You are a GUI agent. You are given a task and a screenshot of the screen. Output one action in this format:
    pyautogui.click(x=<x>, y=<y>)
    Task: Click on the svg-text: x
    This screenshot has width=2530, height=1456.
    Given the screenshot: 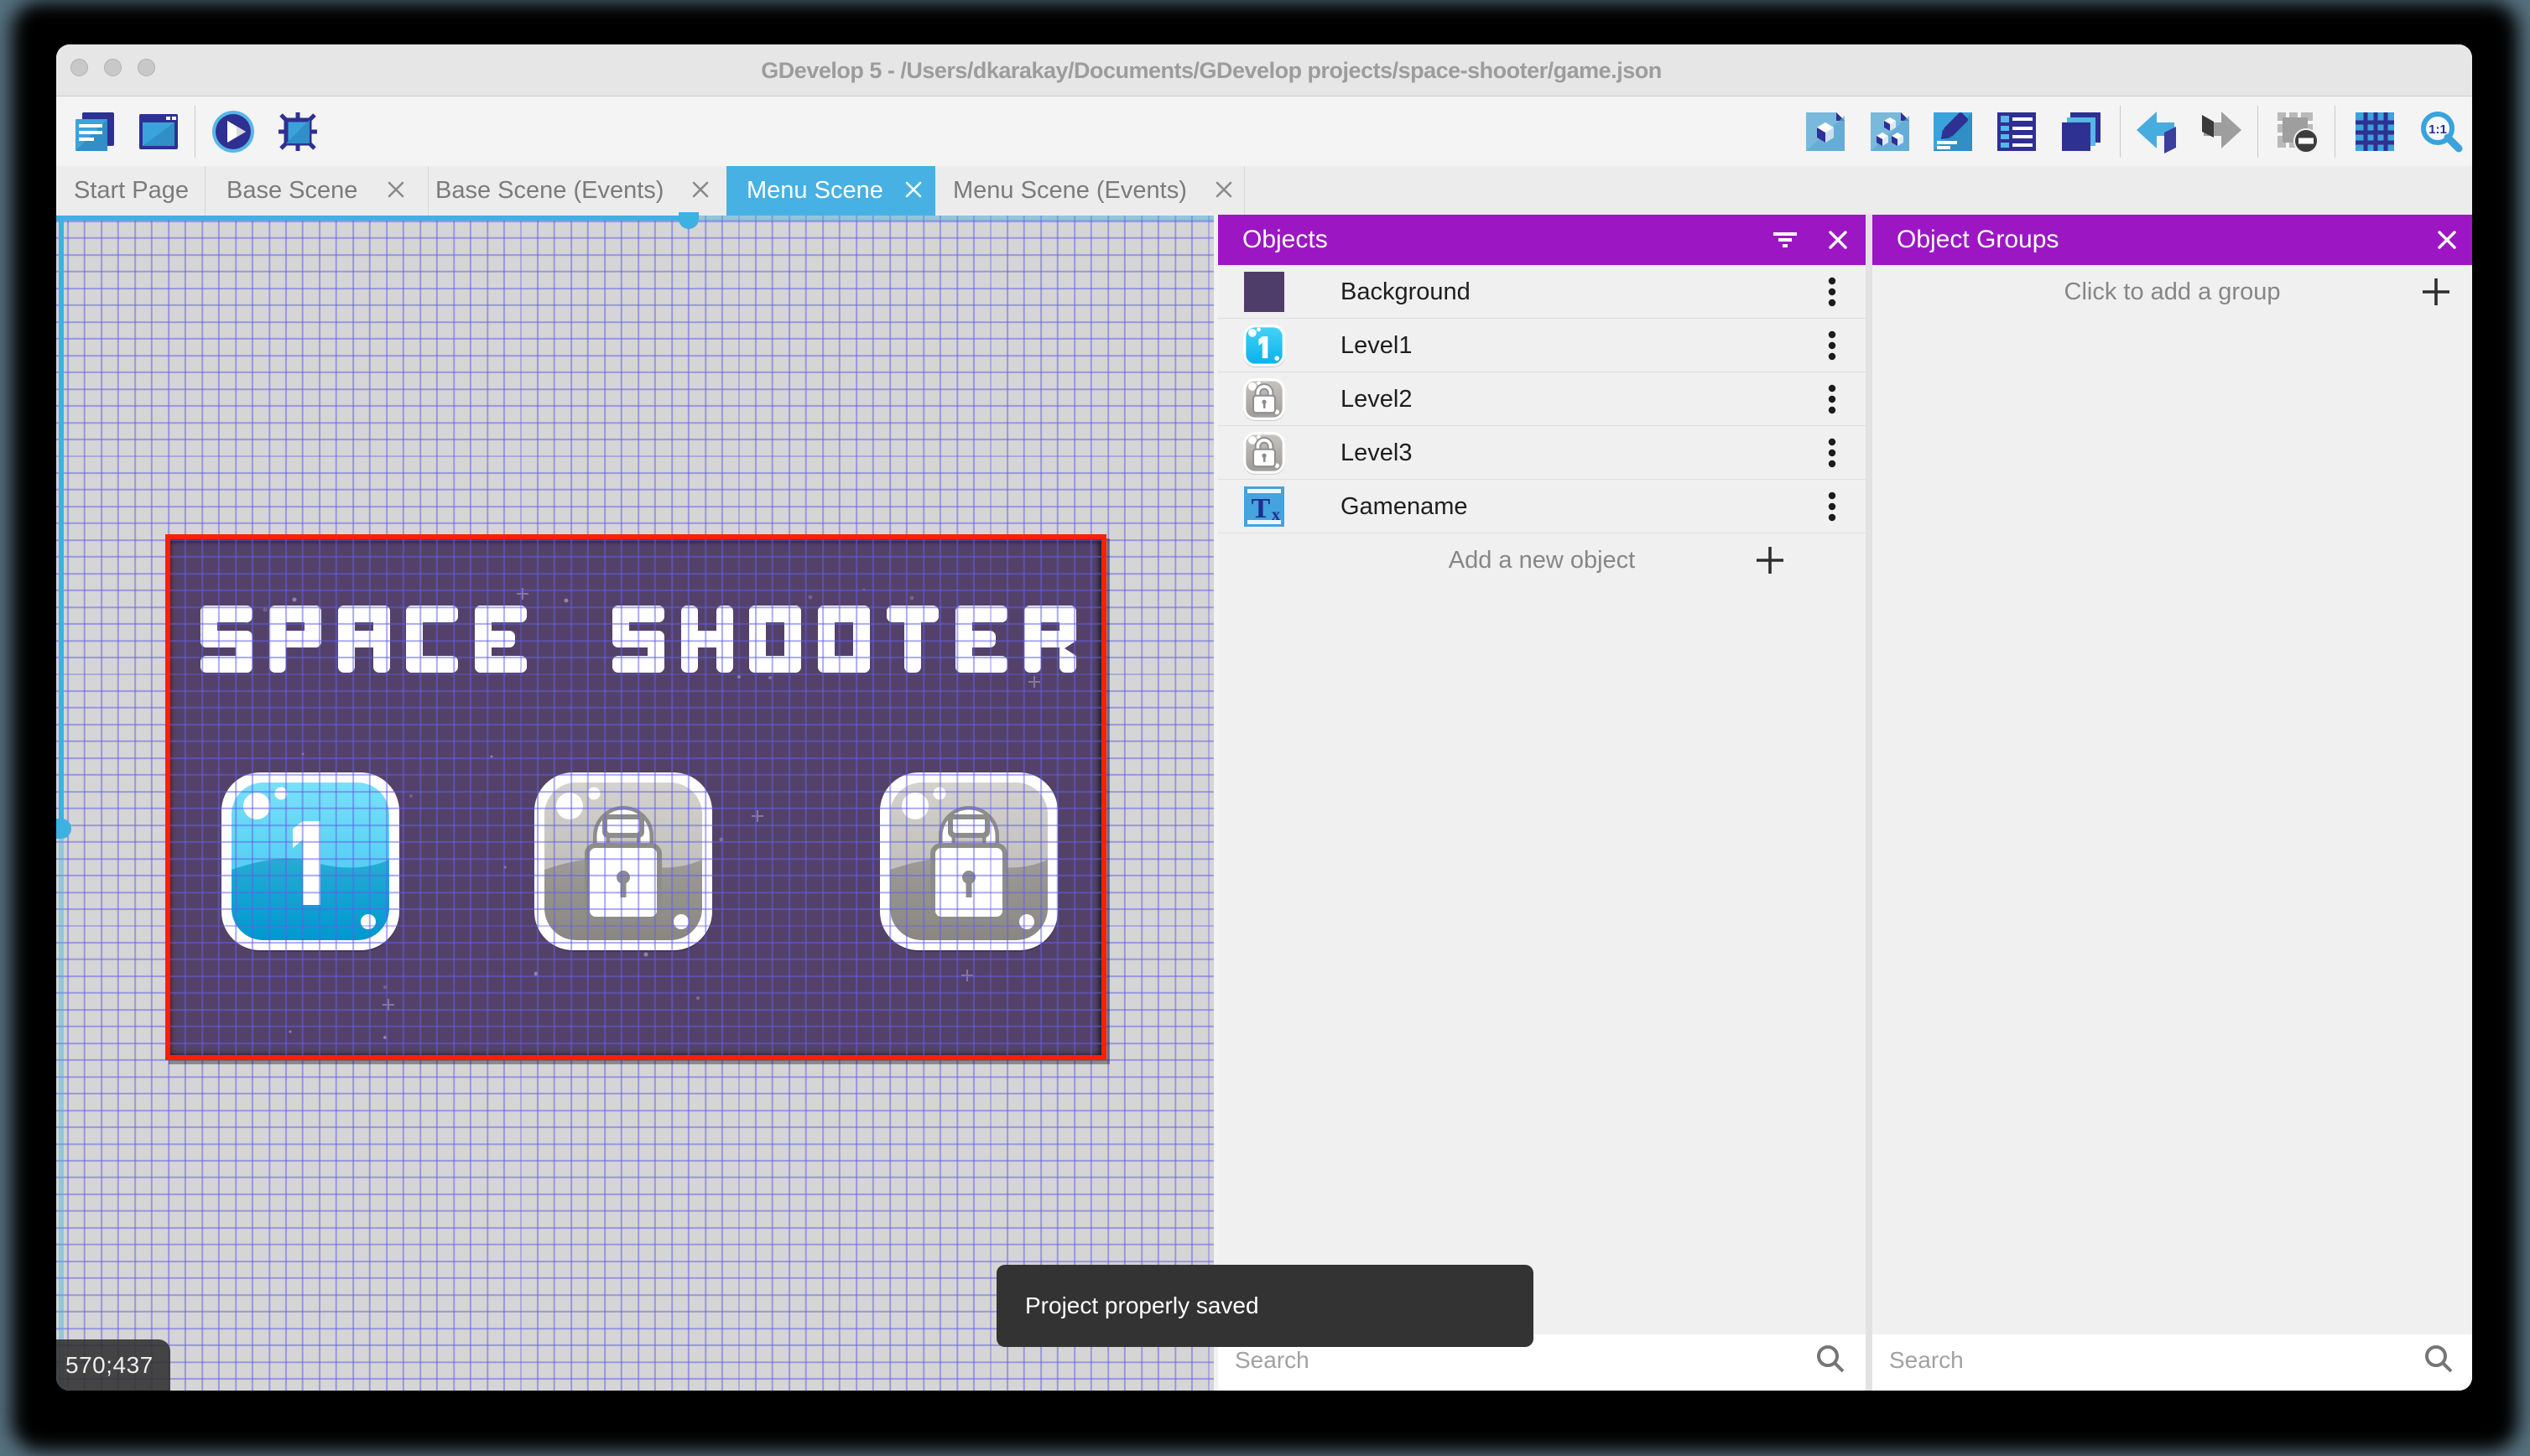 What is the action you would take?
    pyautogui.click(x=1276, y=515)
    